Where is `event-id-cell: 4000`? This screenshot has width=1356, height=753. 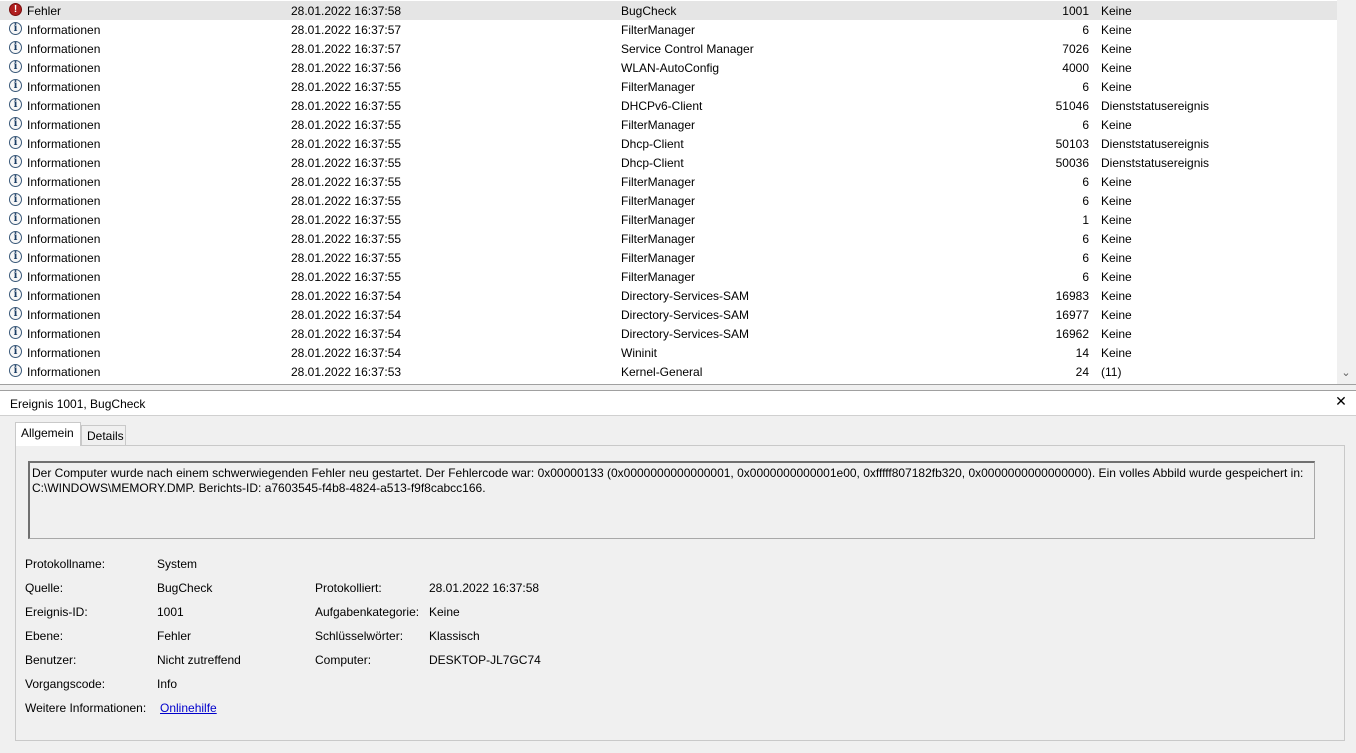
event-id-cell: 4000 is located at coordinates (1075, 68).